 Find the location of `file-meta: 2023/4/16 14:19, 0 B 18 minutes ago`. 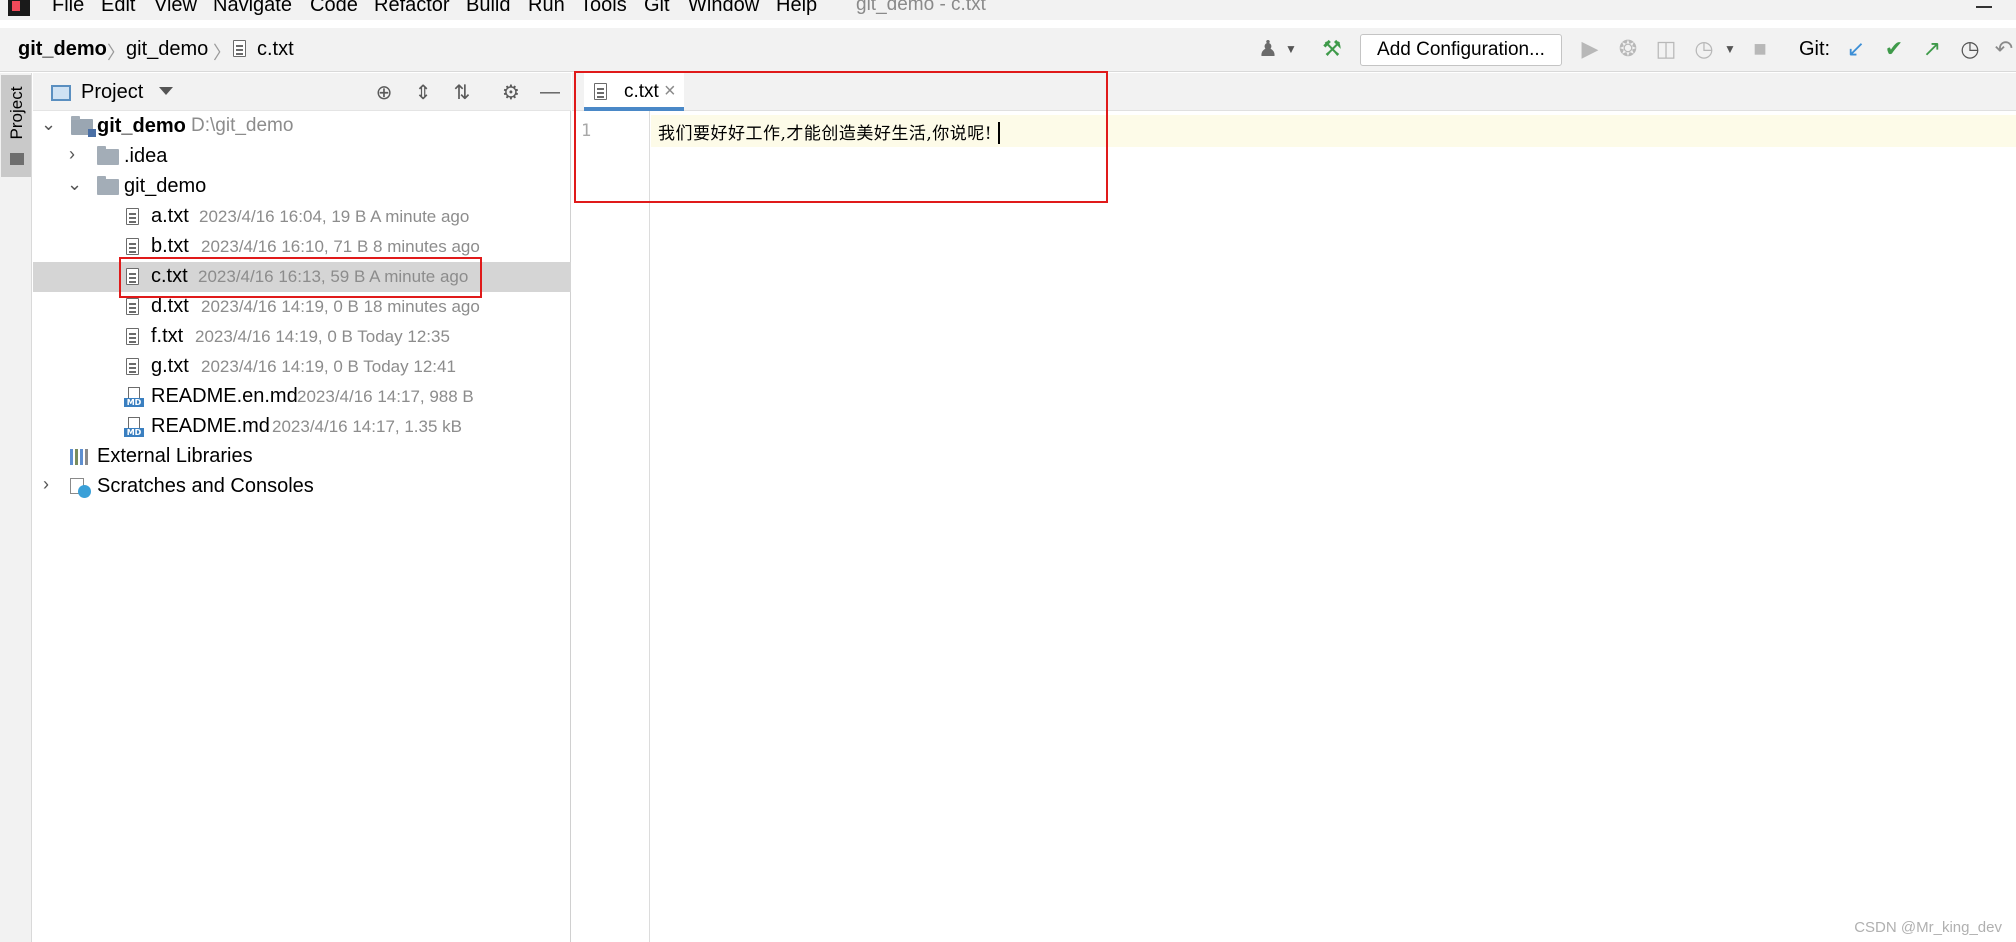

file-meta: 2023/4/16 14:19, 0 B 18 minutes ago is located at coordinates (340, 306).